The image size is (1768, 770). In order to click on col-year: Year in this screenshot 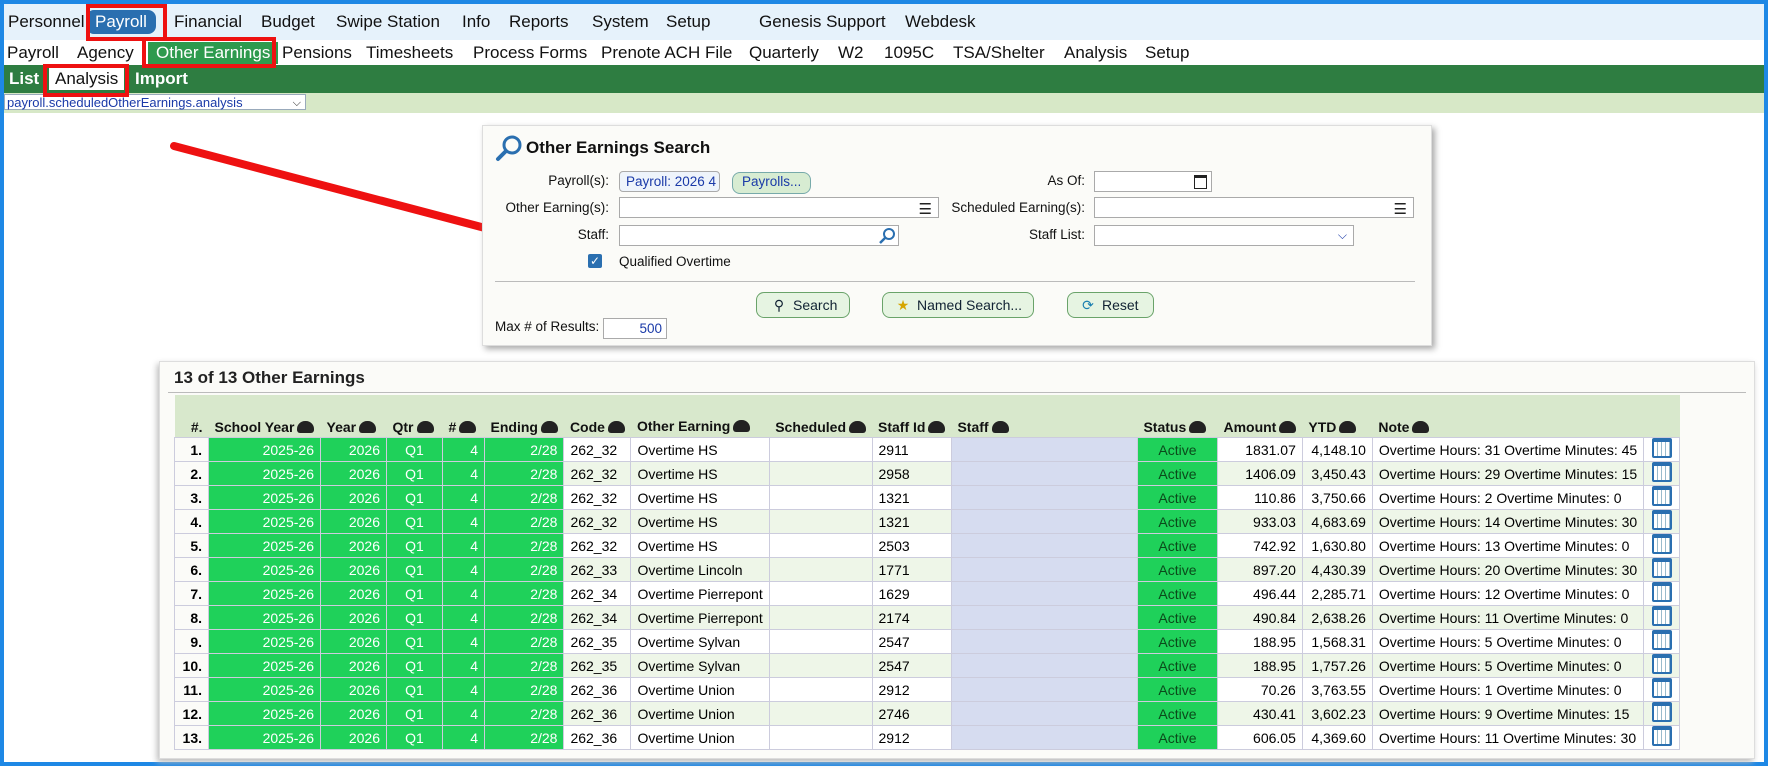, I will do `click(353, 416)`.